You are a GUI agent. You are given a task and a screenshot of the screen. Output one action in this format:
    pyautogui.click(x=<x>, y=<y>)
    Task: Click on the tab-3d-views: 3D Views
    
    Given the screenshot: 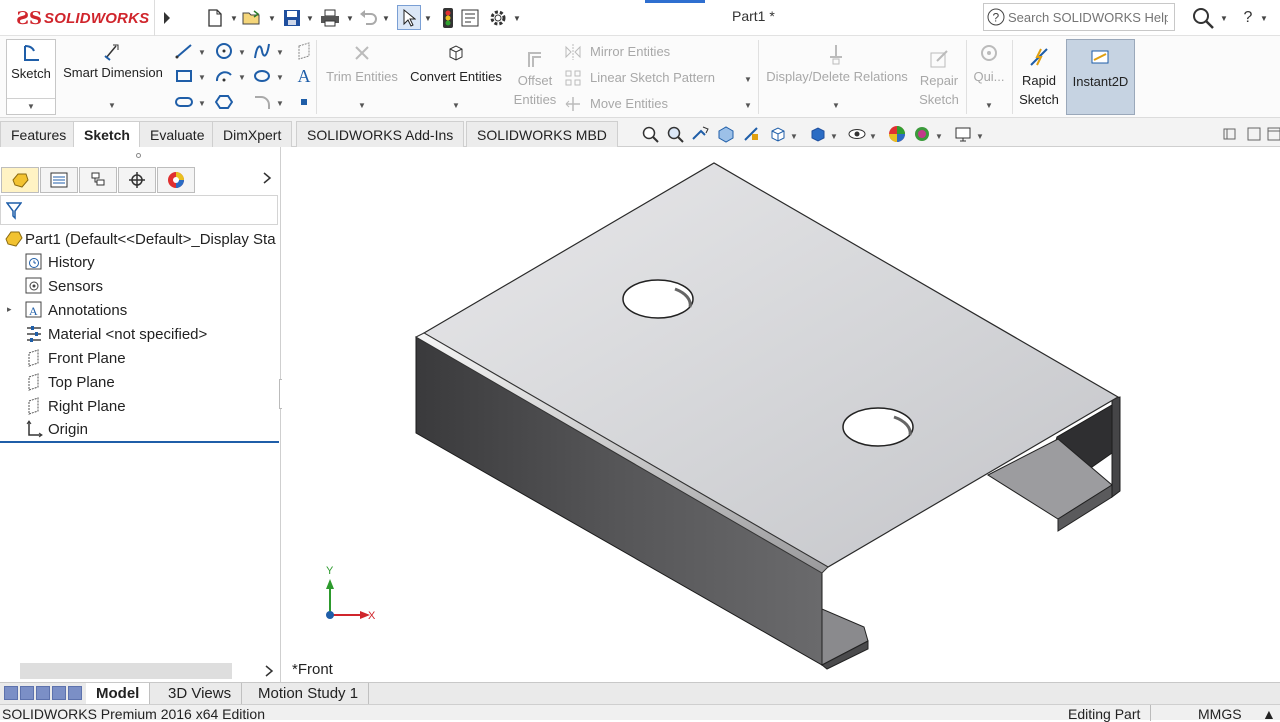 What is the action you would take?
    pyautogui.click(x=200, y=693)
    